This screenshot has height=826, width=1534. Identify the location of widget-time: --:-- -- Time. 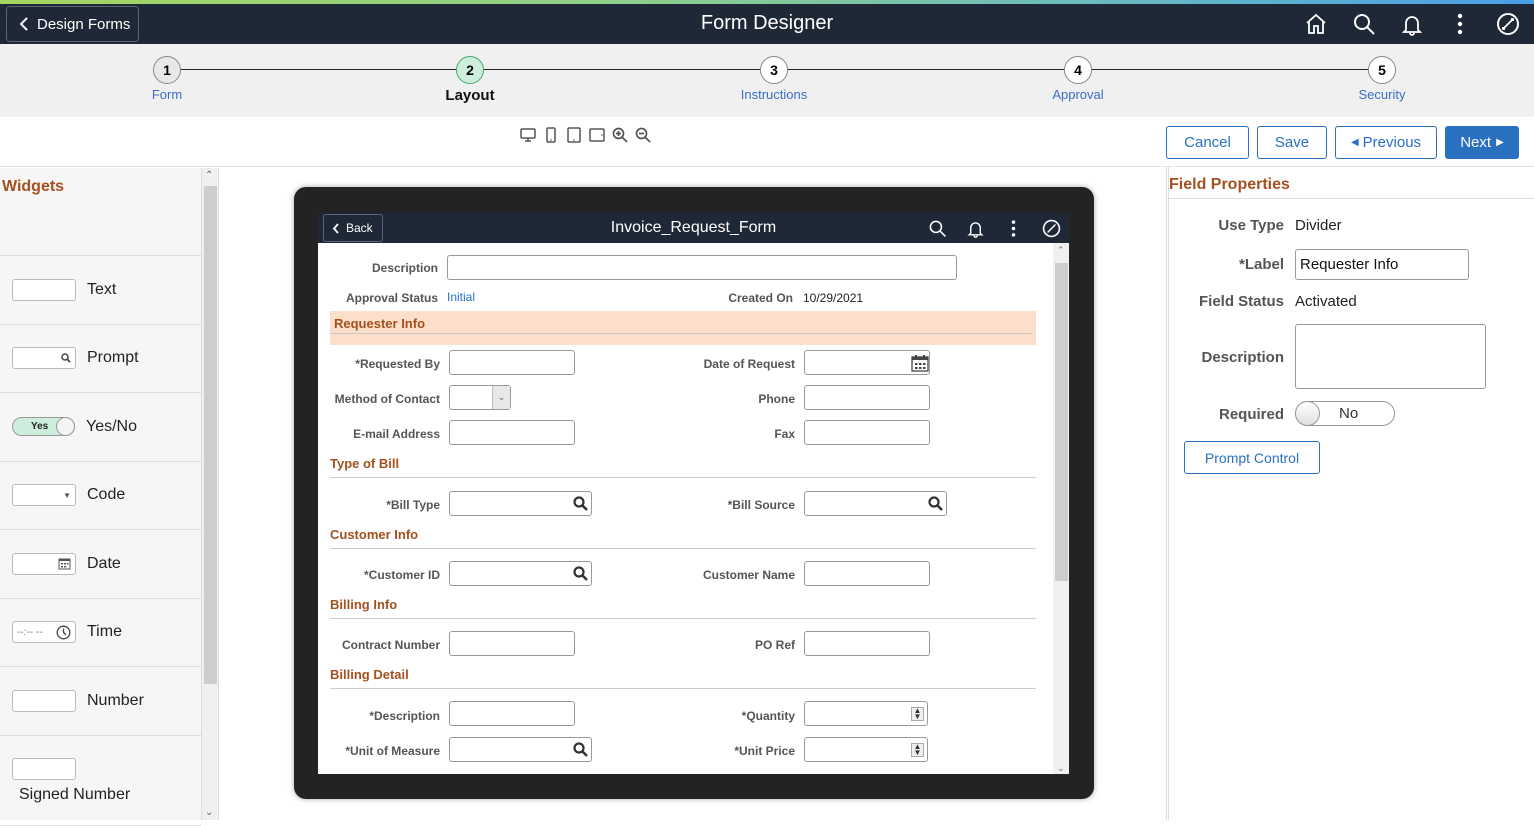
(100, 633).